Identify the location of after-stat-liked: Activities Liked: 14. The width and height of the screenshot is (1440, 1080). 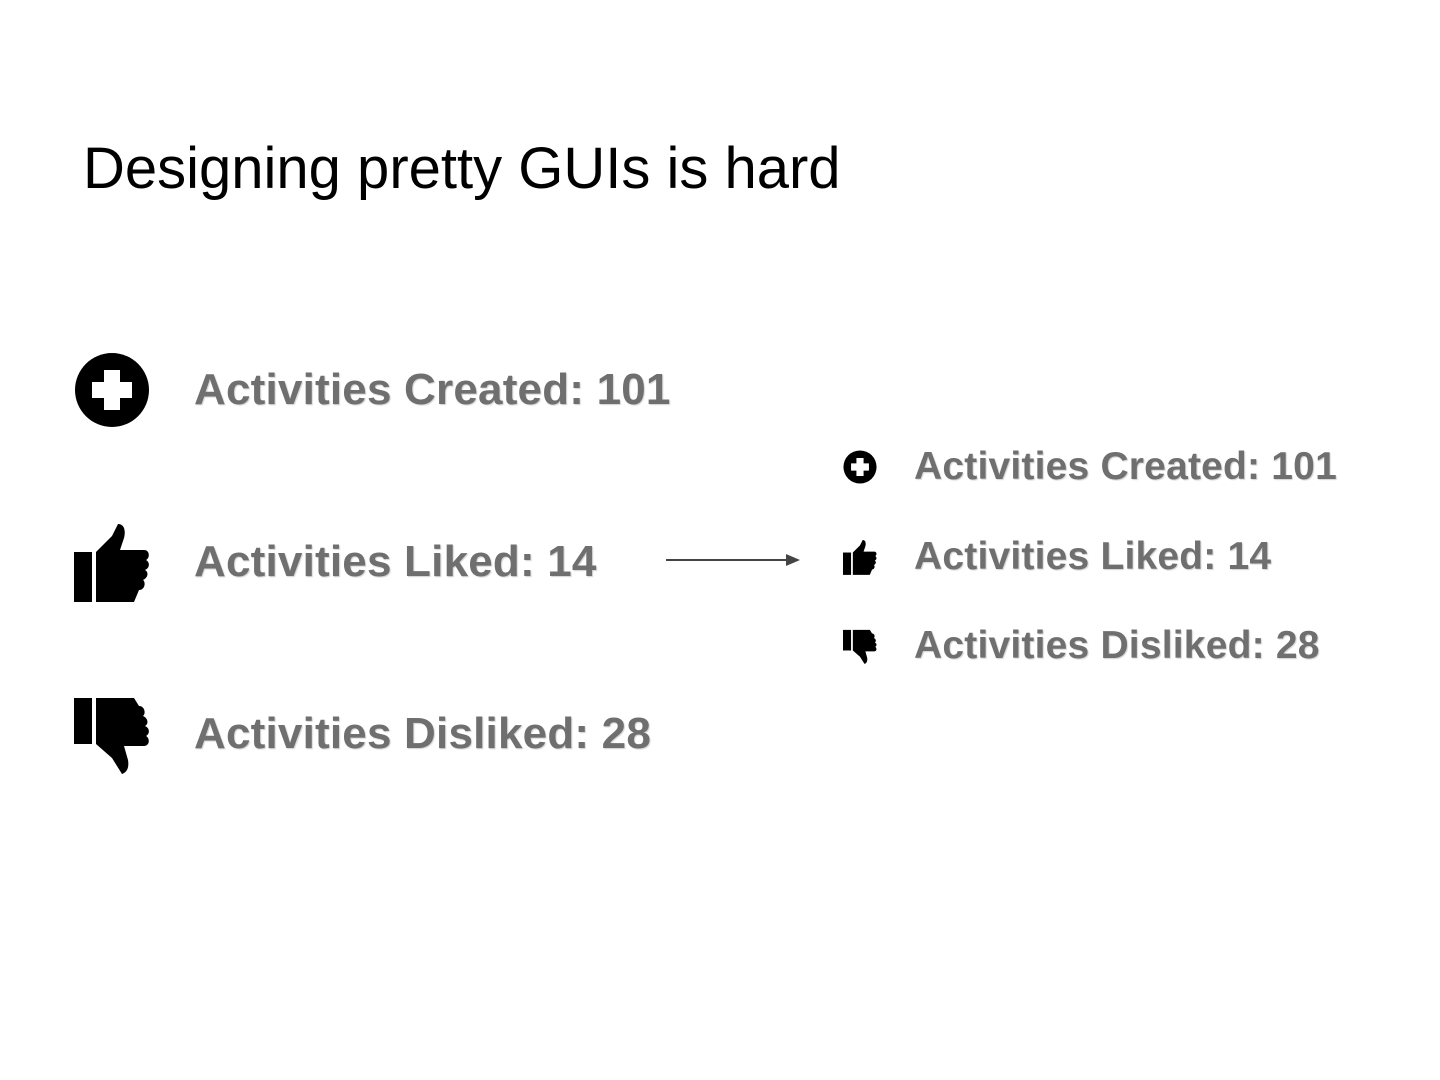
(1057, 557).